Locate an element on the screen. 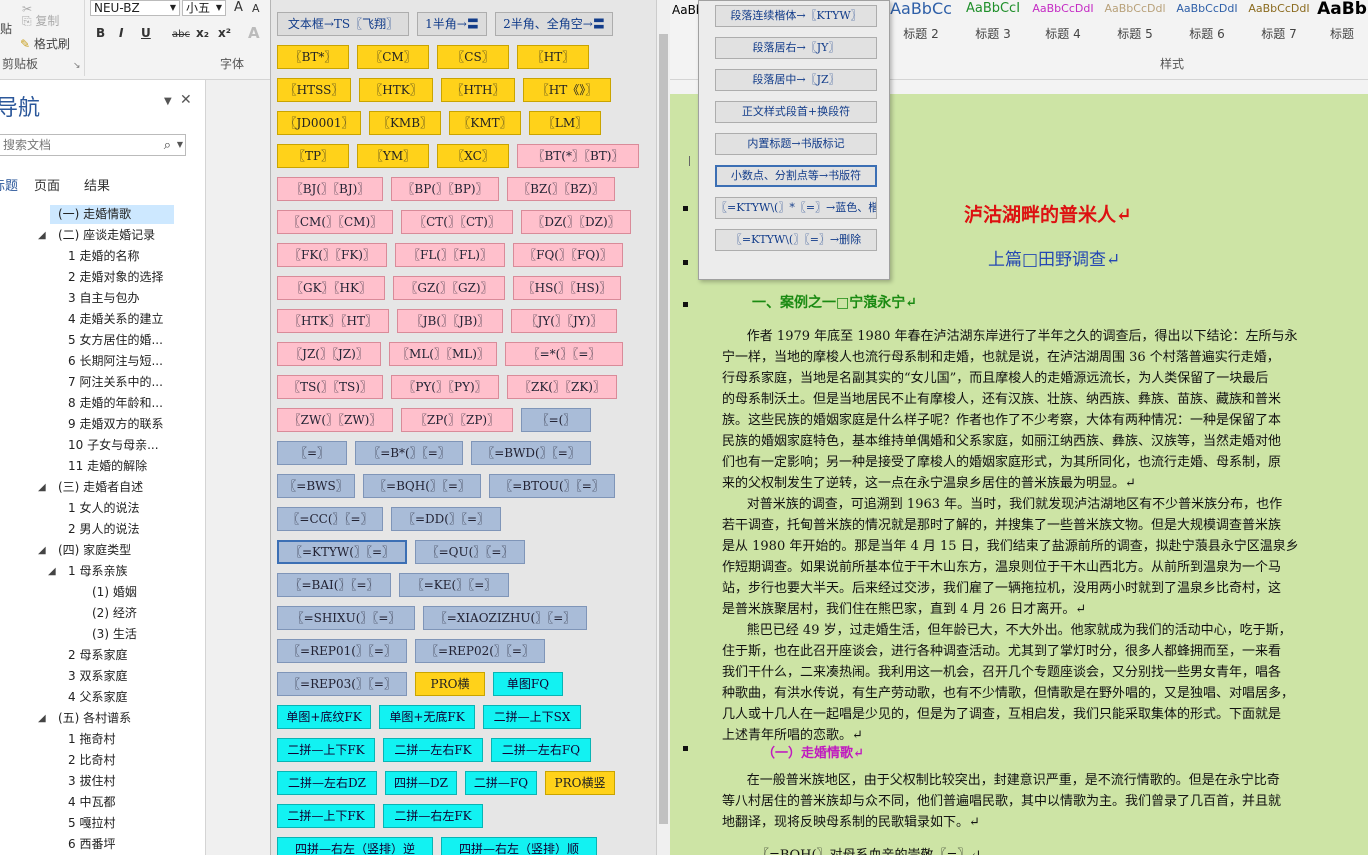 The image size is (1368, 855). dialog-launcher-icon: ↘ is located at coordinates (77, 66).